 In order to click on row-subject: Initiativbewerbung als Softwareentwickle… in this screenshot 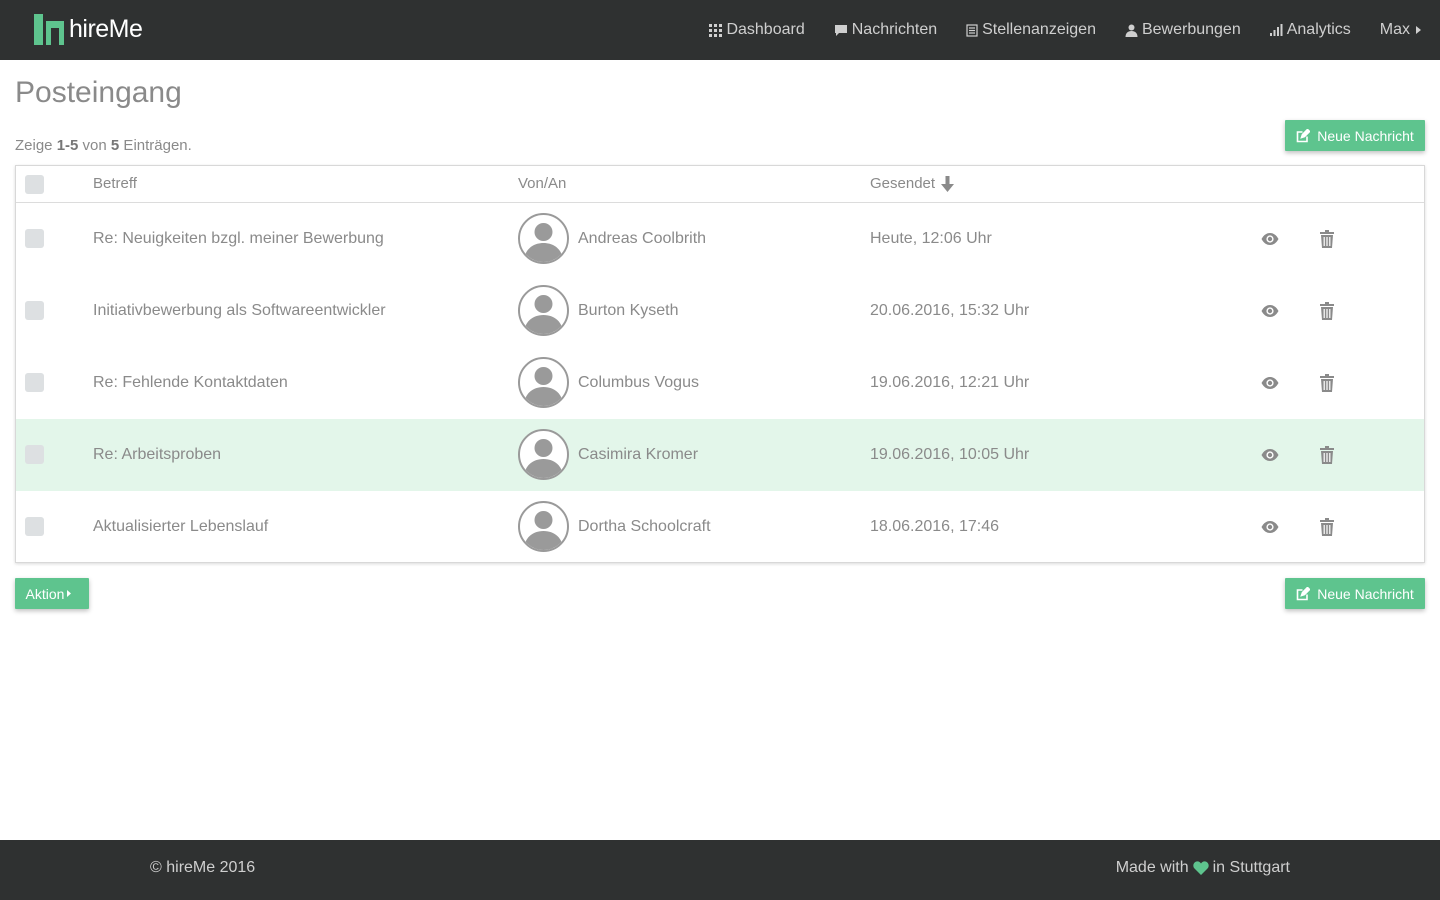, I will do `click(239, 311)`.